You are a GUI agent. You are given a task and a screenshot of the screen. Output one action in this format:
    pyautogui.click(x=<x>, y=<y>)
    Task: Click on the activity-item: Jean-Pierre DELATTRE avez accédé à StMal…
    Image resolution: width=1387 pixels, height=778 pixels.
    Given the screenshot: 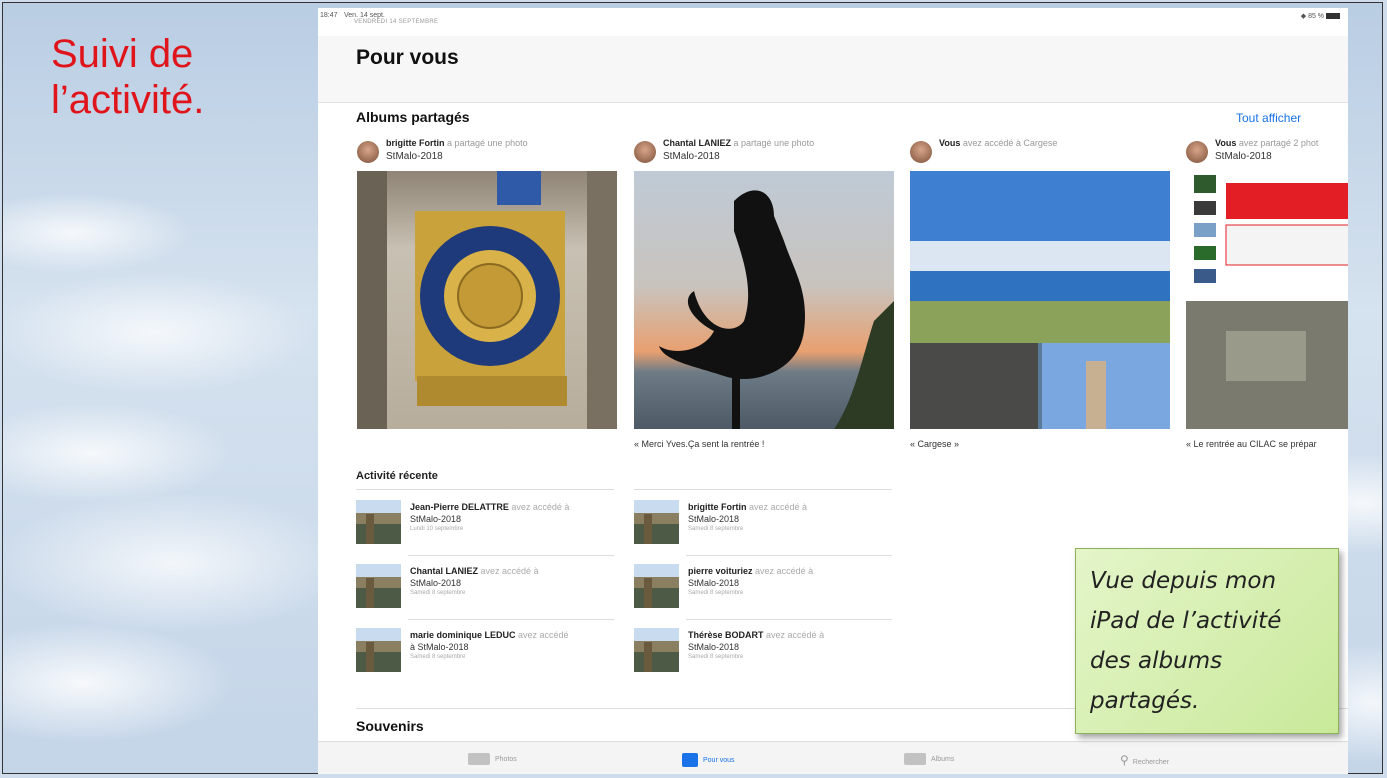 What is the action you would take?
    pyautogui.click(x=485, y=525)
    